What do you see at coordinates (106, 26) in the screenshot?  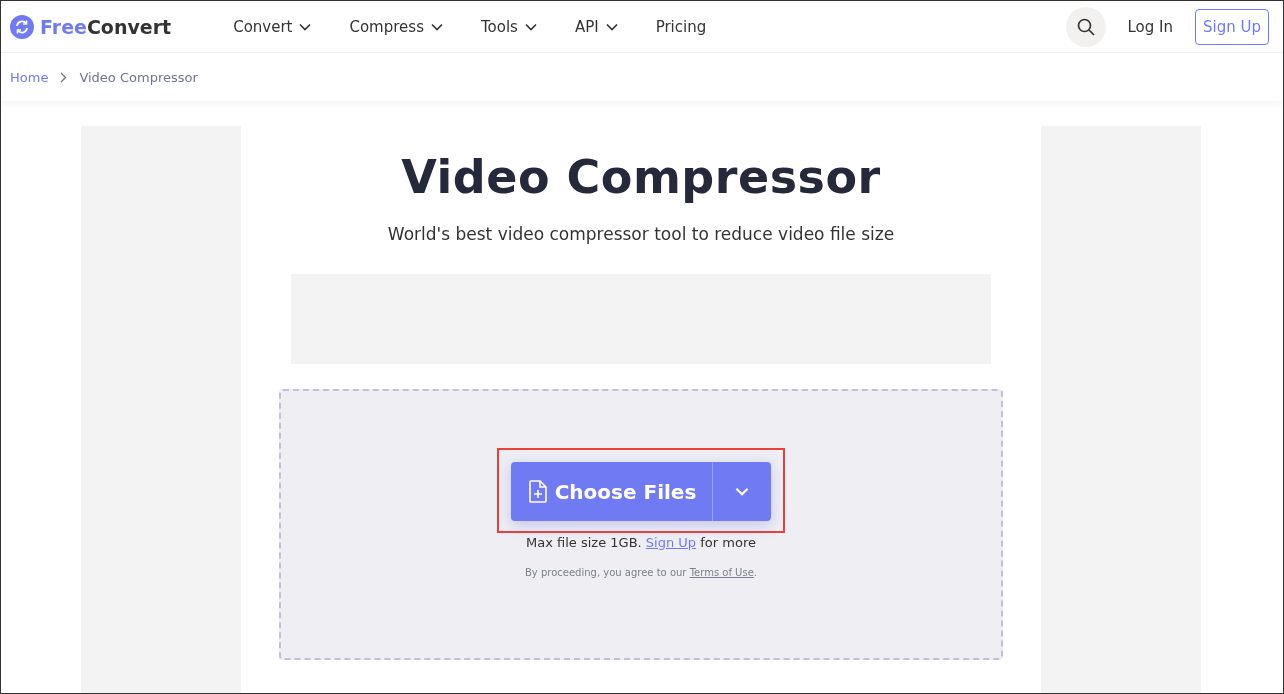 I see `brand-name: FreeConvert` at bounding box center [106, 26].